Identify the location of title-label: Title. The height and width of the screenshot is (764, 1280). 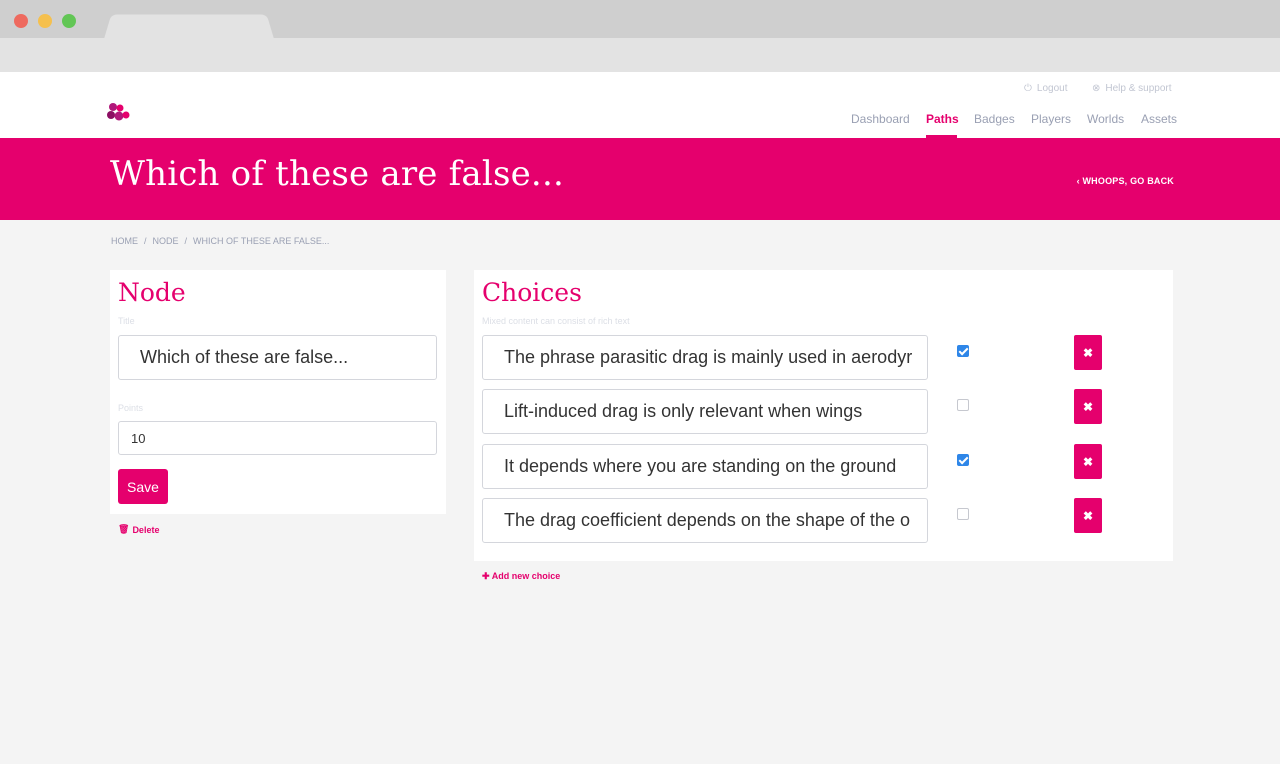
(126, 321).